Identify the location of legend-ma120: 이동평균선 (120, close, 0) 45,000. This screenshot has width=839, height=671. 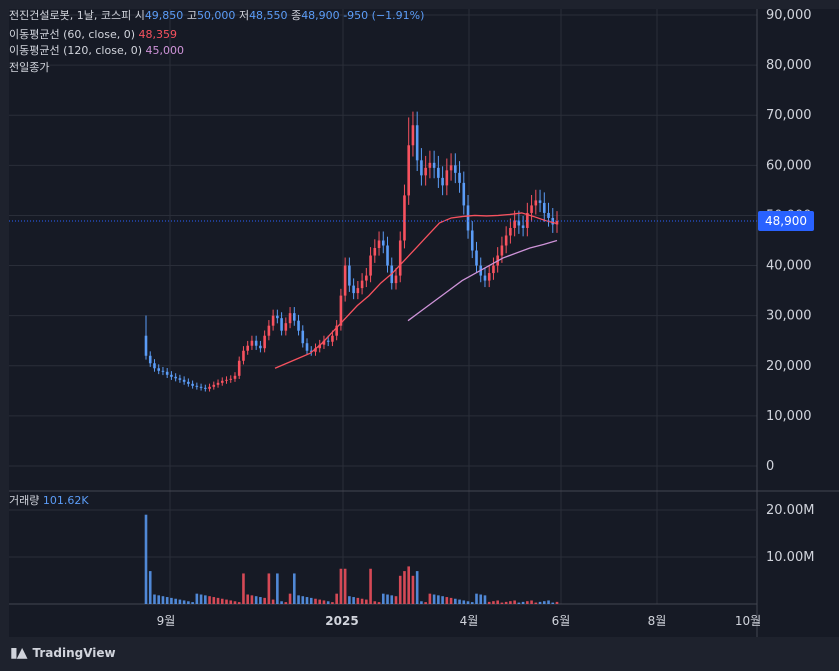
(96, 51).